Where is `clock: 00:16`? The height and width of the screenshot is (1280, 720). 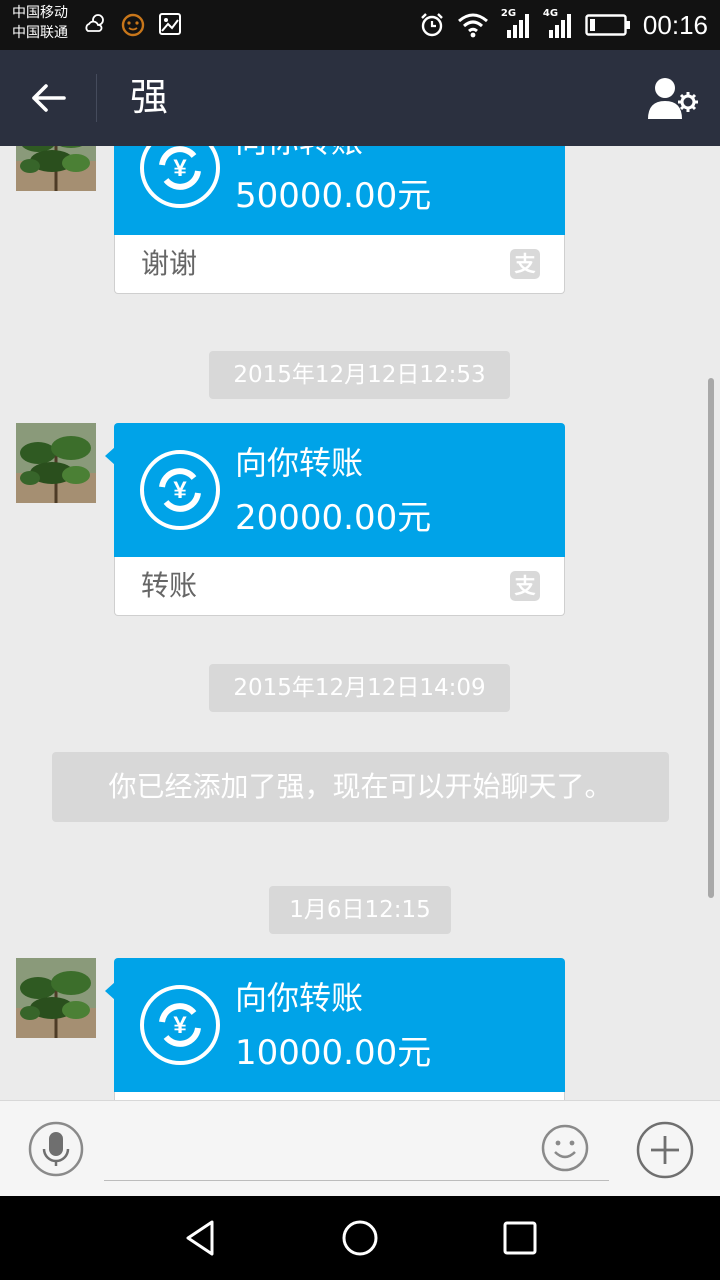 clock: 00:16 is located at coordinates (675, 24).